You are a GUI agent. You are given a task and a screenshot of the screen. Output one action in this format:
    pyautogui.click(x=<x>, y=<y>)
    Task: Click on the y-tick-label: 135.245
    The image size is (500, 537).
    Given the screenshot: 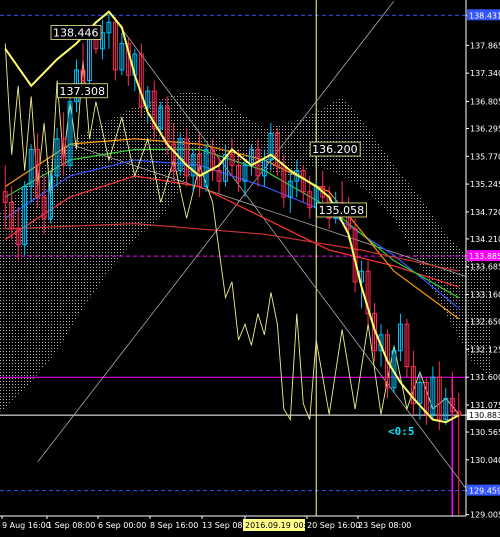 What is the action you would take?
    pyautogui.click(x=485, y=184)
    